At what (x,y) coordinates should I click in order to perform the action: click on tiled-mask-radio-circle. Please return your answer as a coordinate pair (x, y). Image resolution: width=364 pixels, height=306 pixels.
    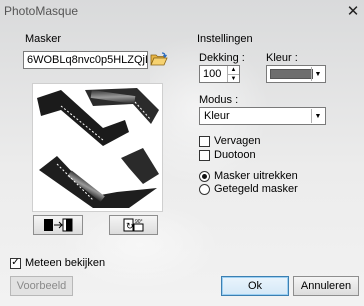
    Looking at the image, I should click on (204, 189).